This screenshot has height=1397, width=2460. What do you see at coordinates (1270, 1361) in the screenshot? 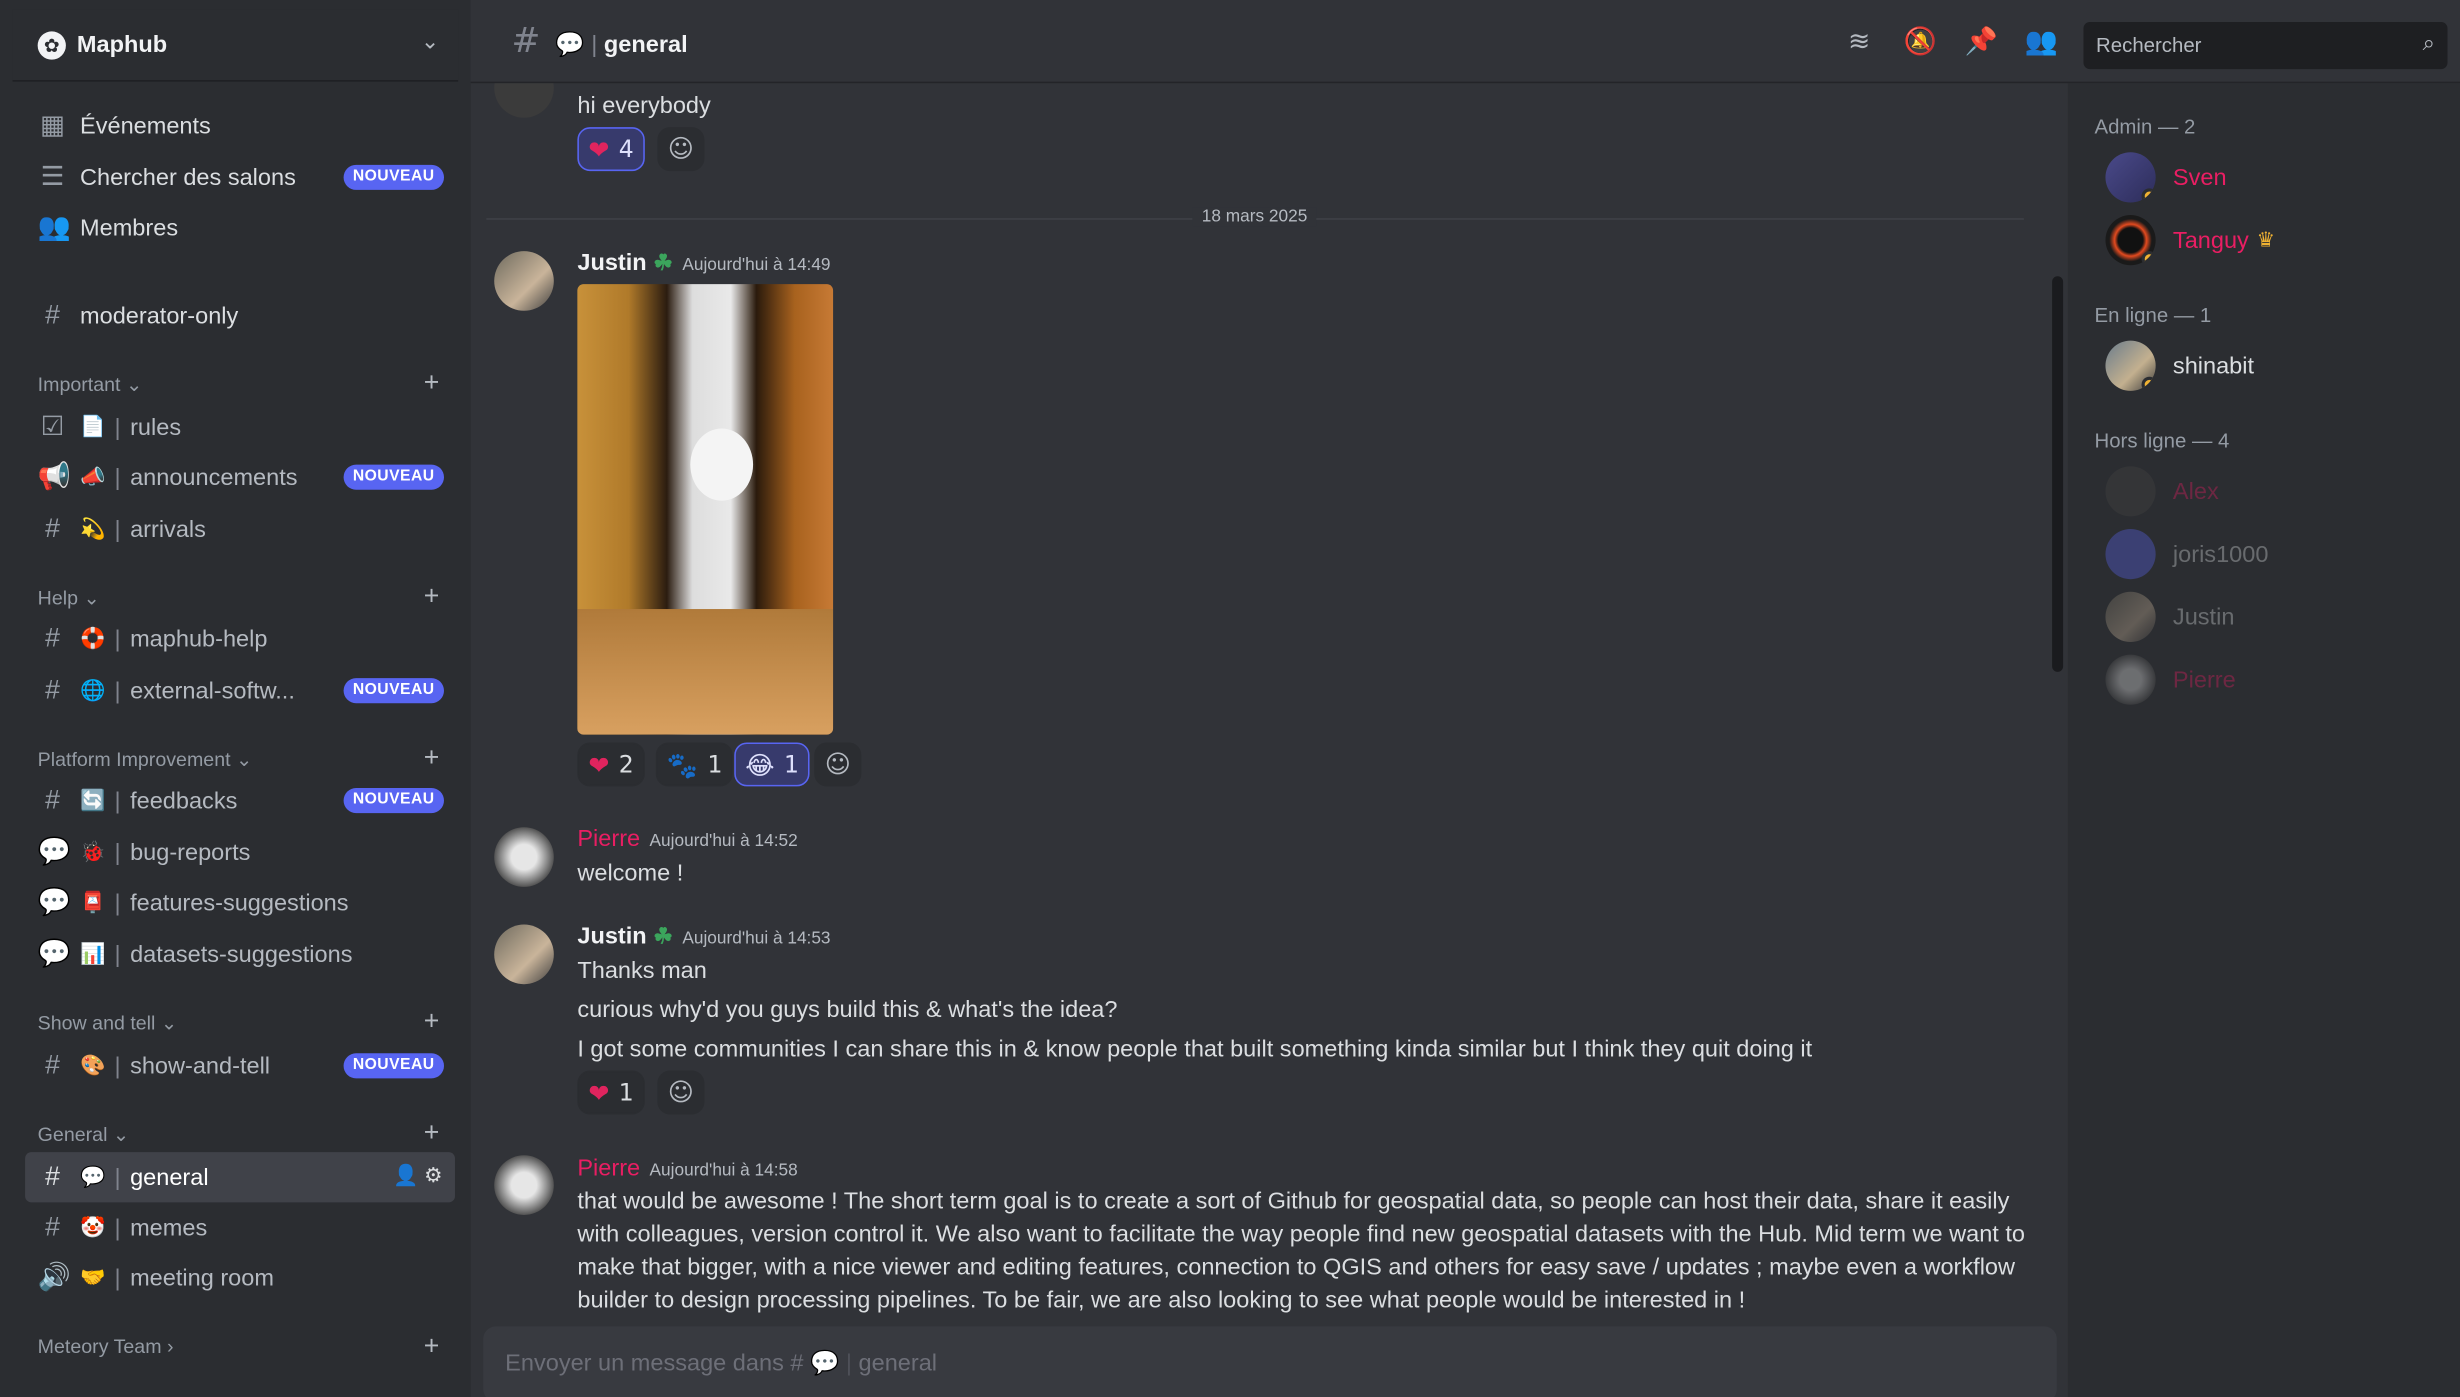
I see `message-input: Envoyer un message dans # 💬 | general` at bounding box center [1270, 1361].